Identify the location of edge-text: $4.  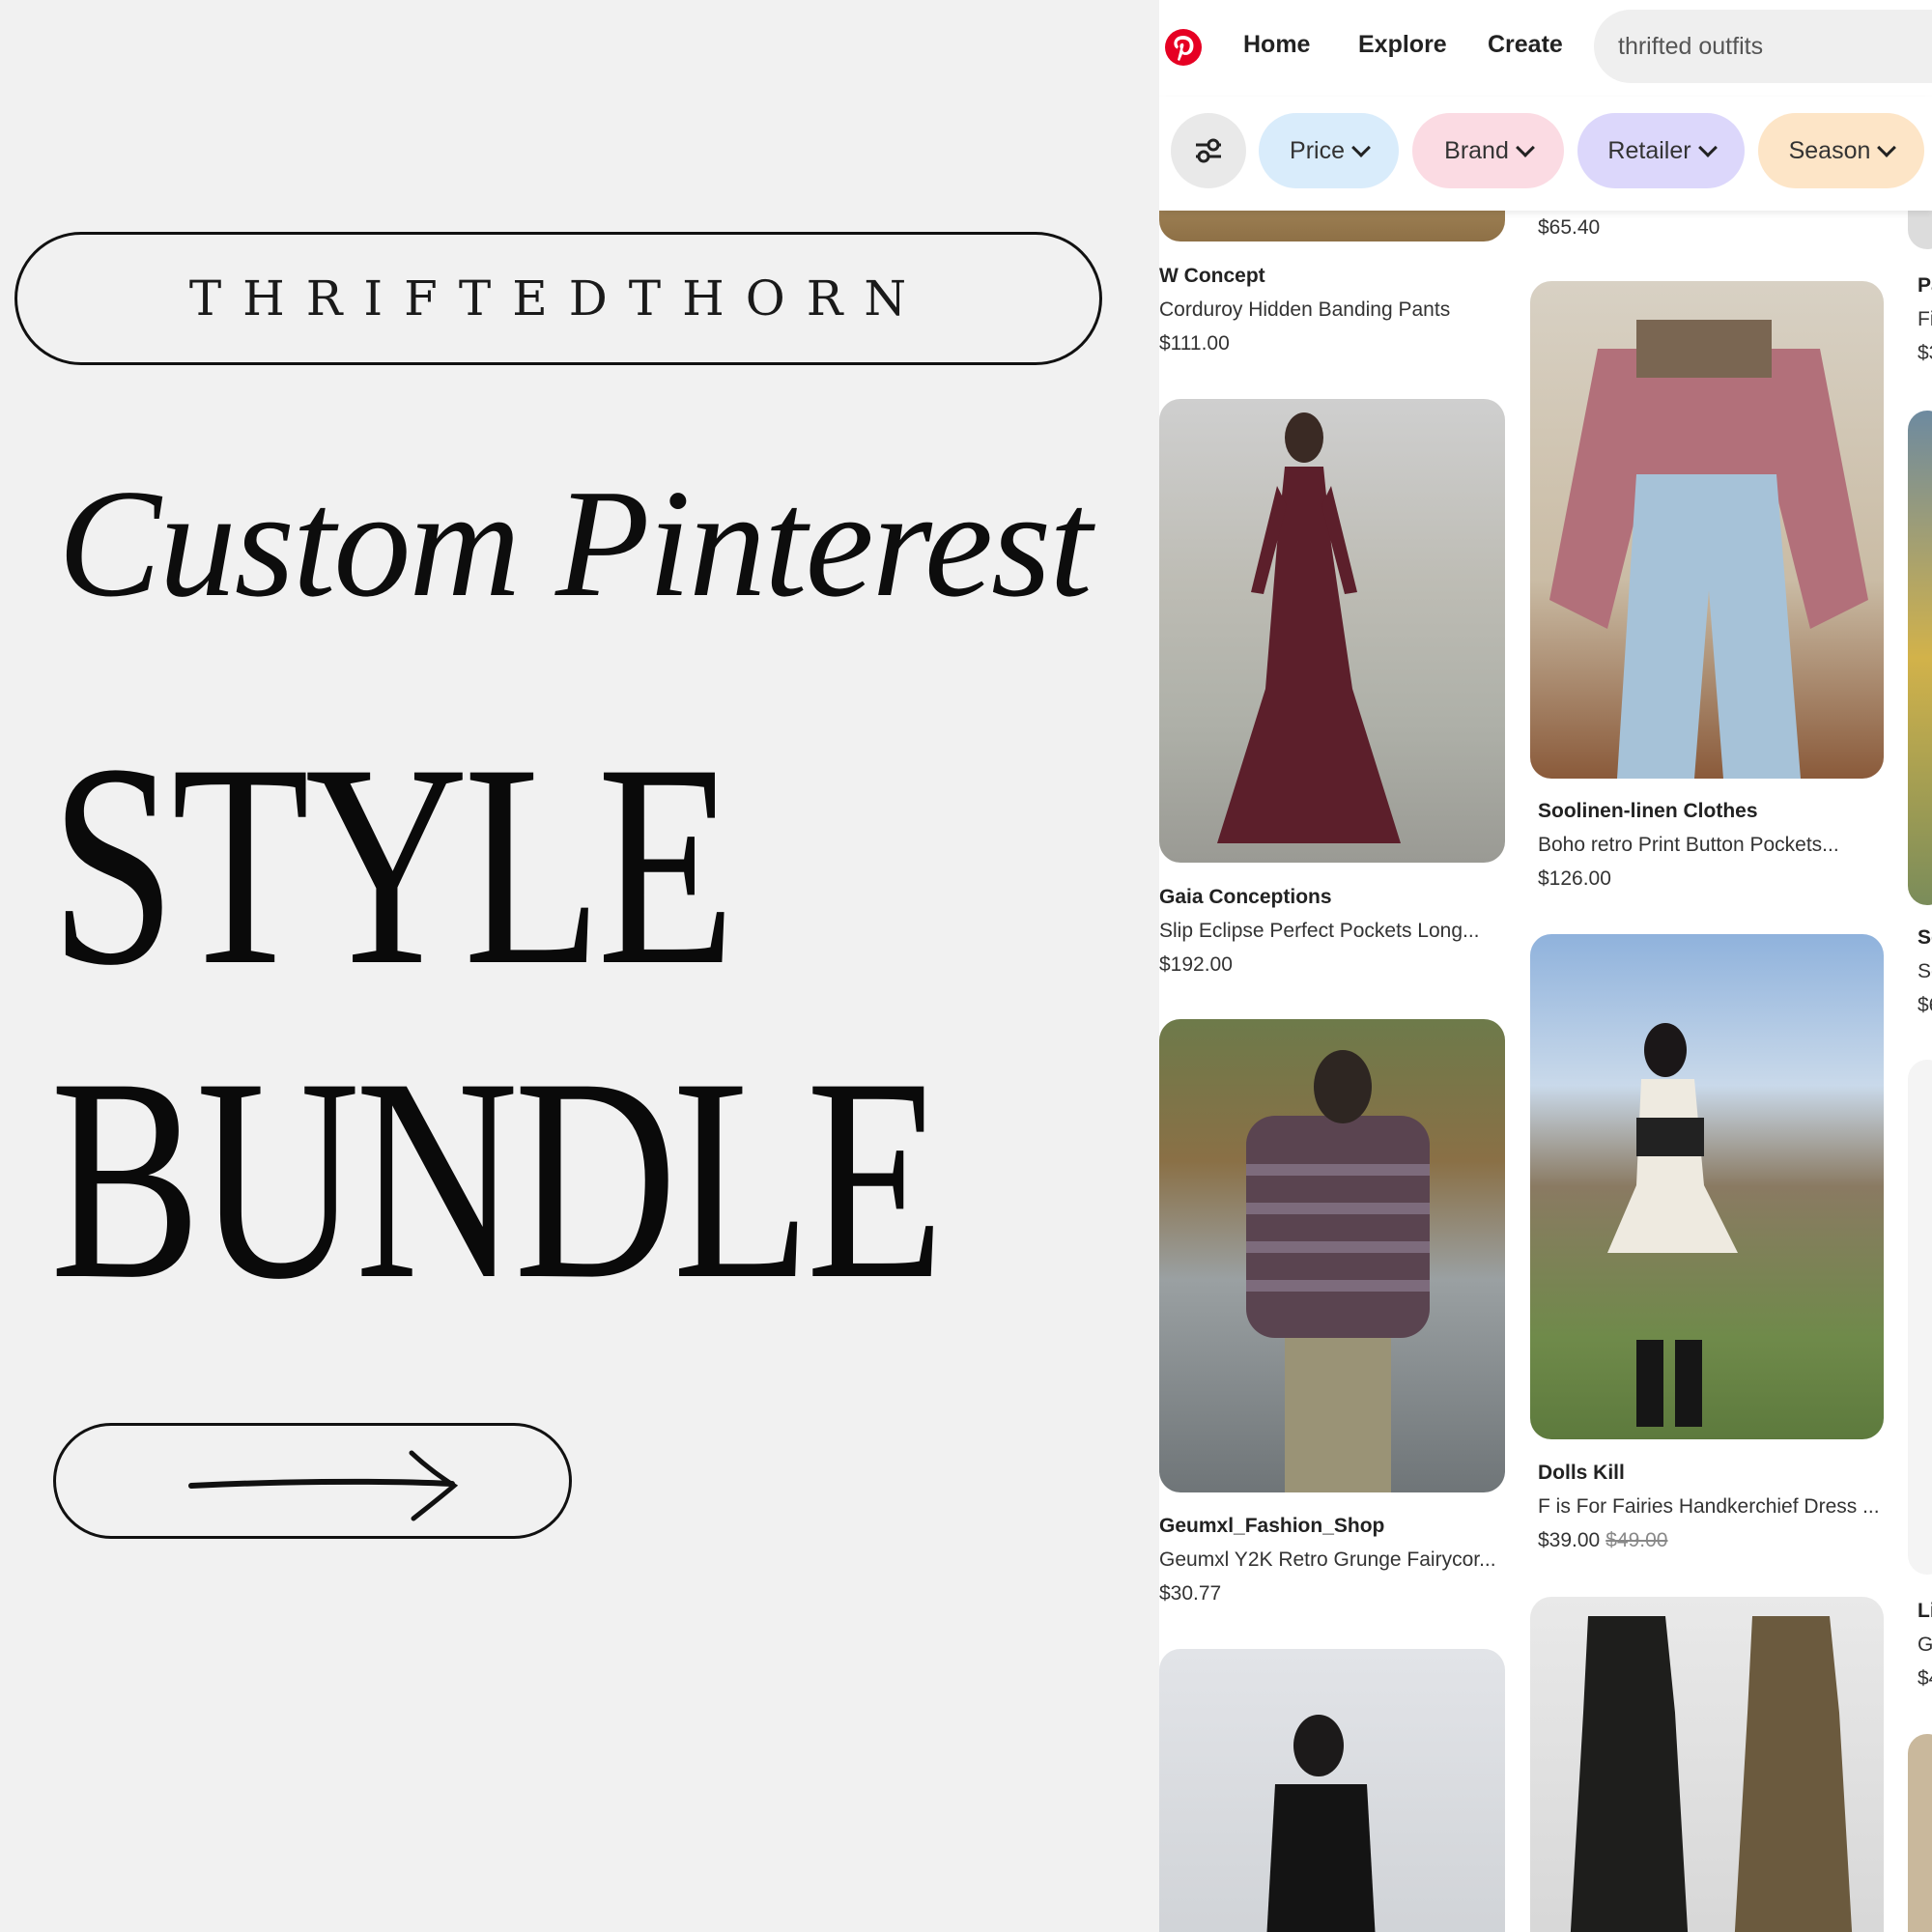
(1925, 1678).